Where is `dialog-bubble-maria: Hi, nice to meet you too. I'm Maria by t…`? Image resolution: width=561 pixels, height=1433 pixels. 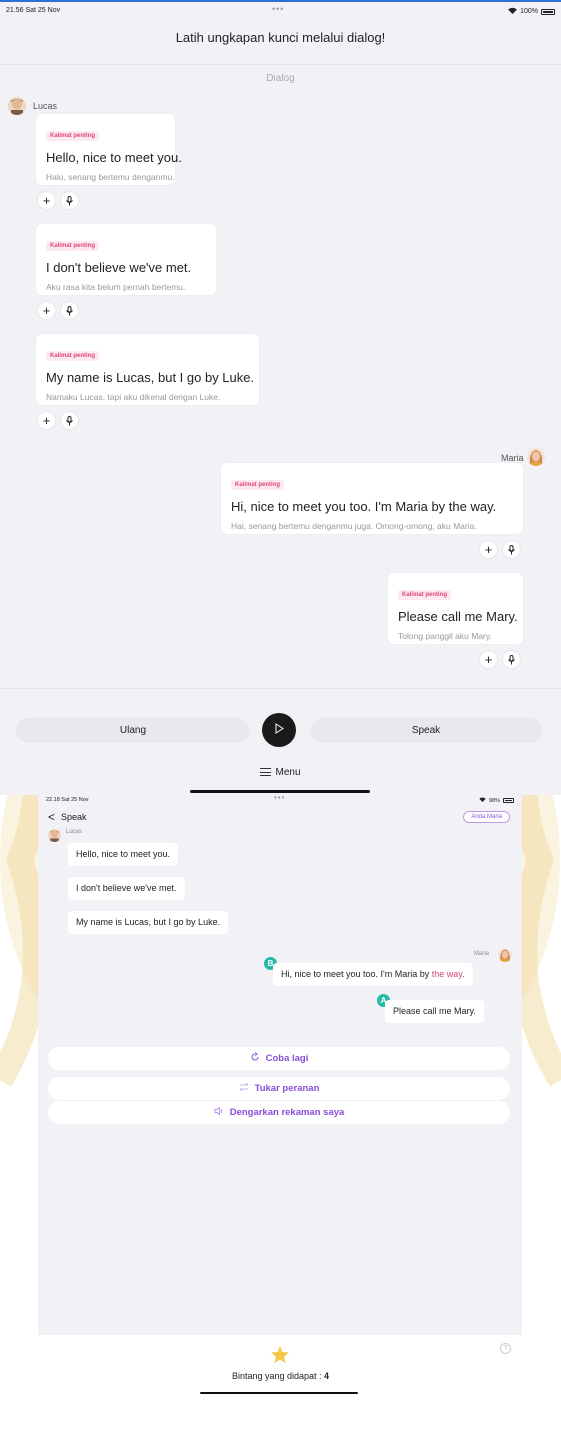 dialog-bubble-maria: Hi, nice to meet you too. I'm Maria by t… is located at coordinates (373, 974).